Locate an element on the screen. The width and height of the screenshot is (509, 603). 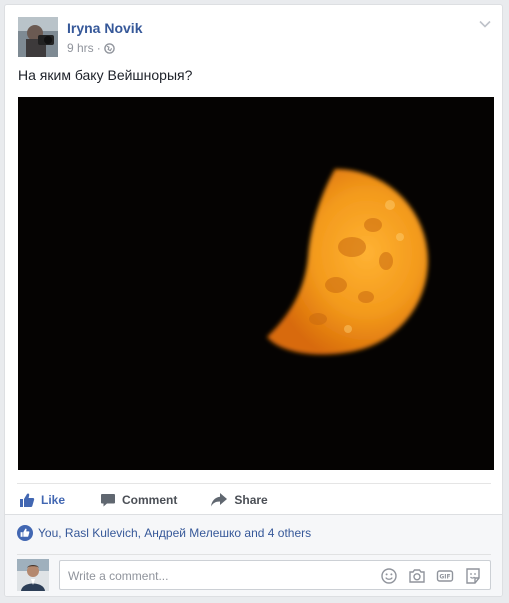
comment-field: GIF is located at coordinates (275, 575).